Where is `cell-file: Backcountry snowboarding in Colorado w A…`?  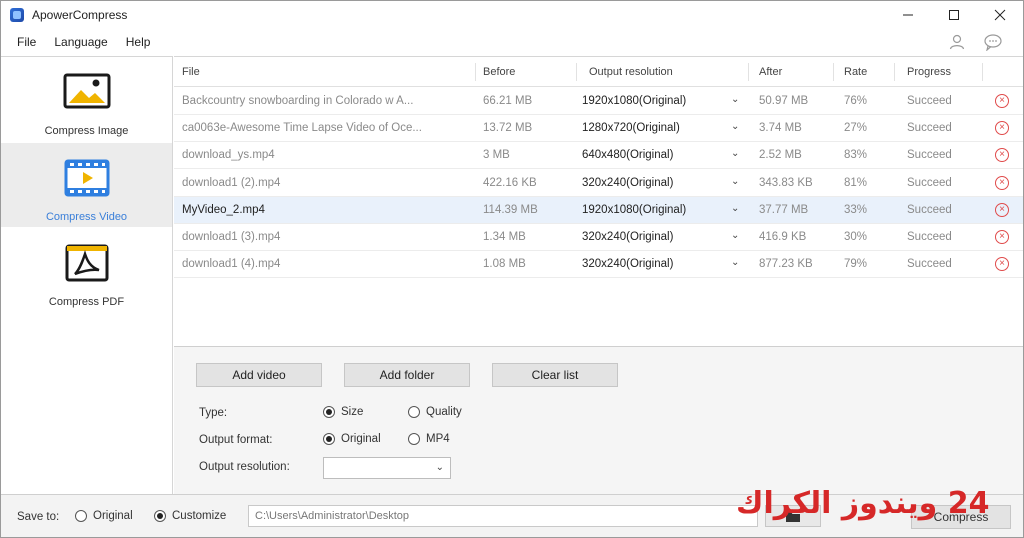 cell-file: Backcountry snowboarding in Colorado w A… is located at coordinates (298, 101).